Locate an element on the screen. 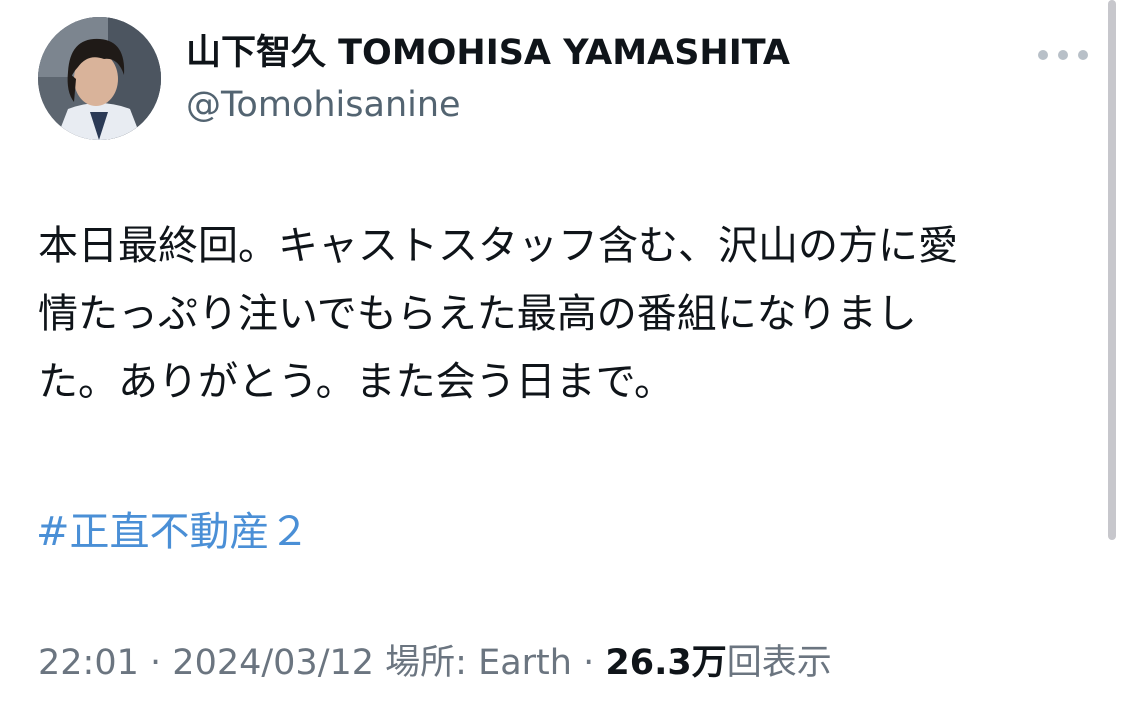  tweet-location: 場所: Earth is located at coordinates (478, 663).